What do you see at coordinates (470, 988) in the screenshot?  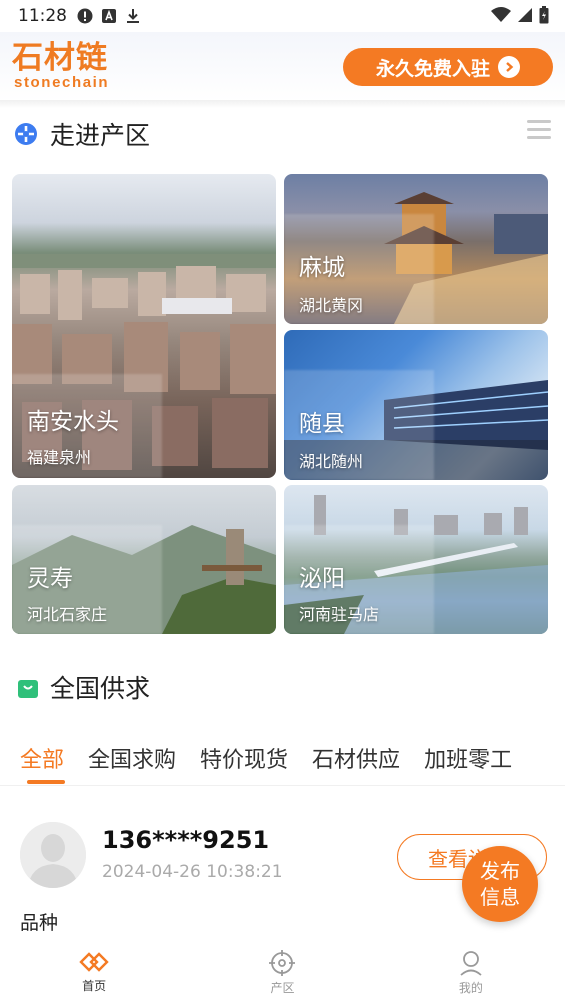 I see `nav-mine-label: 我的` at bounding box center [470, 988].